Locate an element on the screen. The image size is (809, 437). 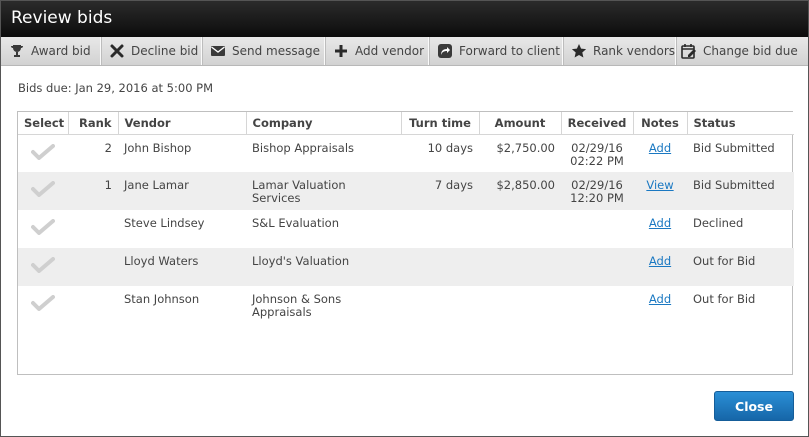
column-header-turn-time: Turn time is located at coordinates (440, 123).